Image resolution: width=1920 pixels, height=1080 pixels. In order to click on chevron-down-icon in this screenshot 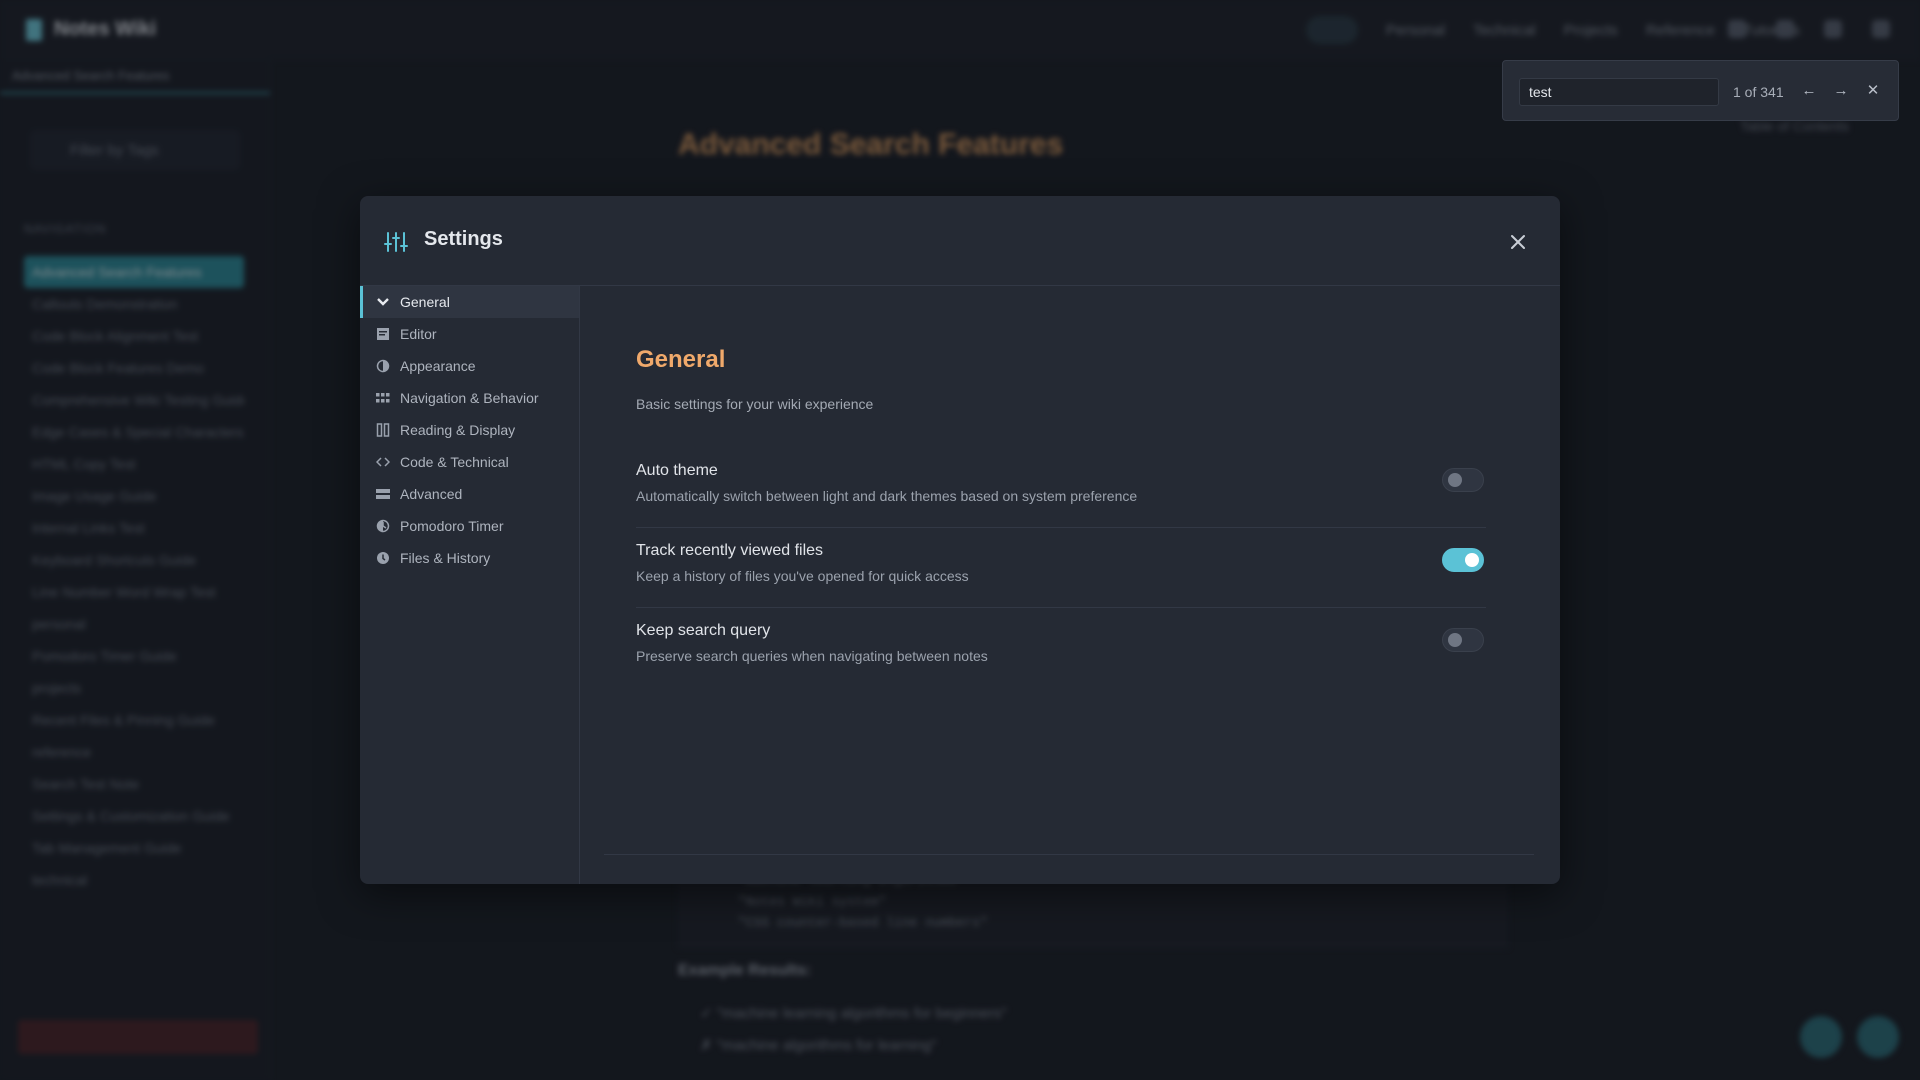, I will do `click(383, 302)`.